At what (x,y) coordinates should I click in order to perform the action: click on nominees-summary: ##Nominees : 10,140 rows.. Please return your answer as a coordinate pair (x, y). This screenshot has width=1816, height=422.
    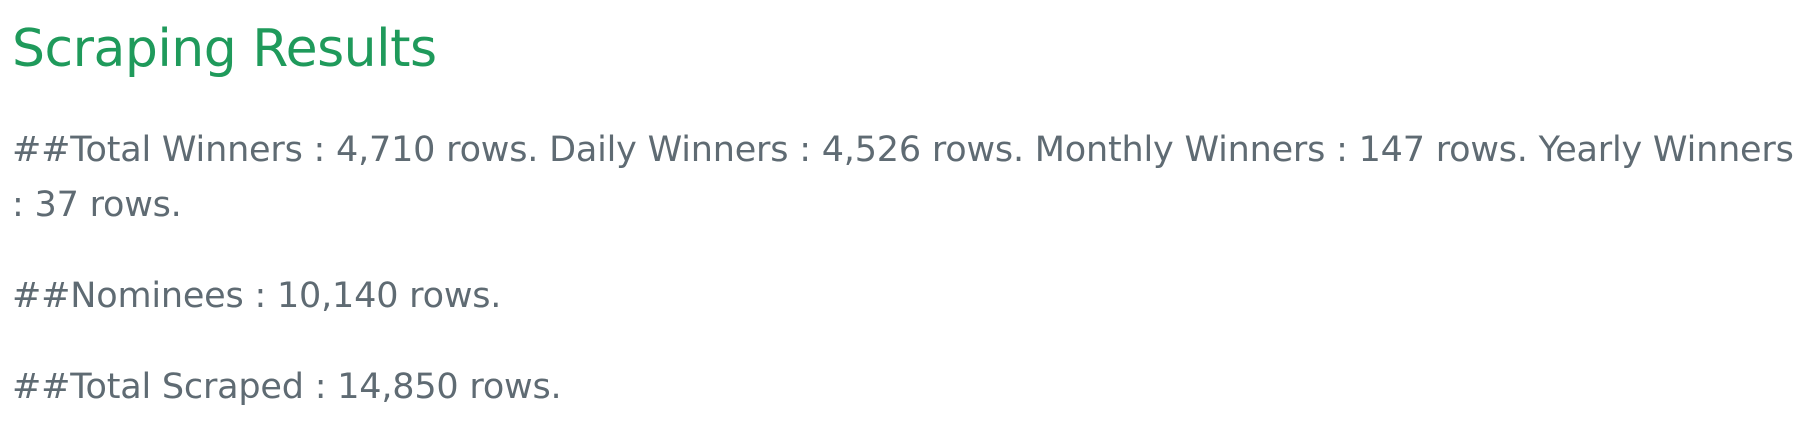
    Looking at the image, I should click on (257, 296).